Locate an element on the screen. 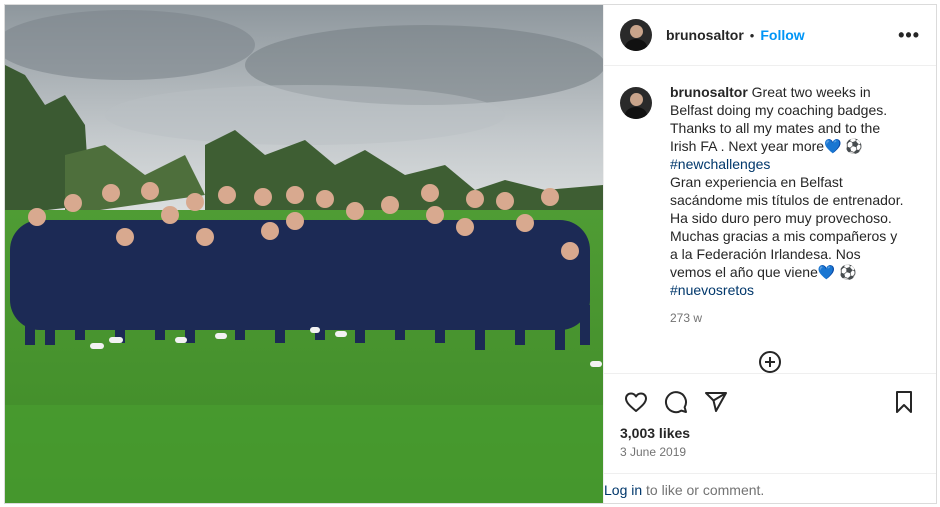 Image resolution: width=940 pixels, height=507 pixels. caption-username: brunosaltor is located at coordinates (709, 92).